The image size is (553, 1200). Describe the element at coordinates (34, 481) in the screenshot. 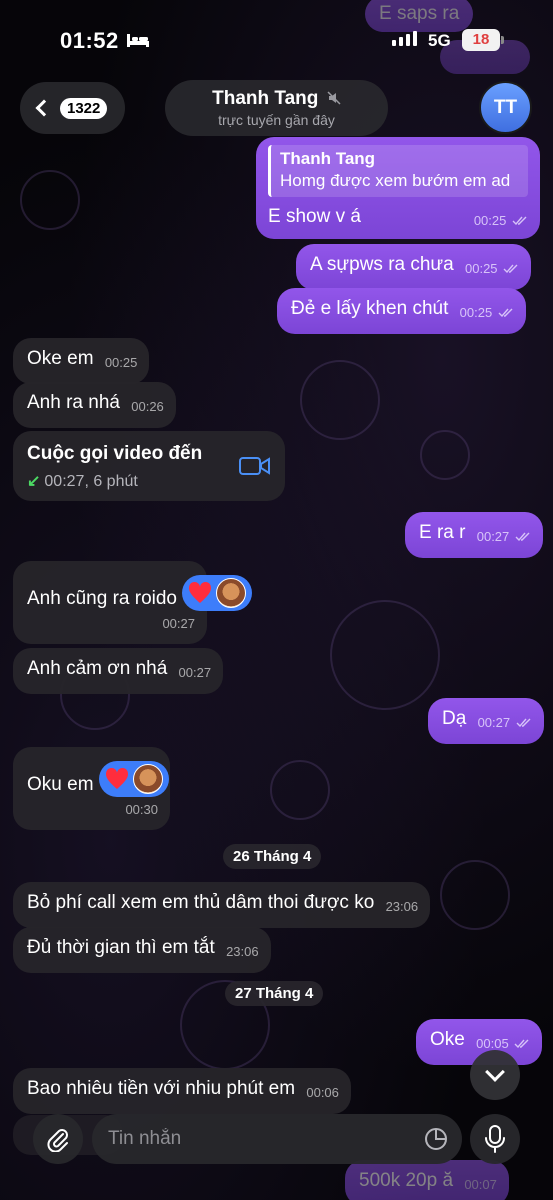

I see `incoming-call-arrow-icon: ↙` at that location.